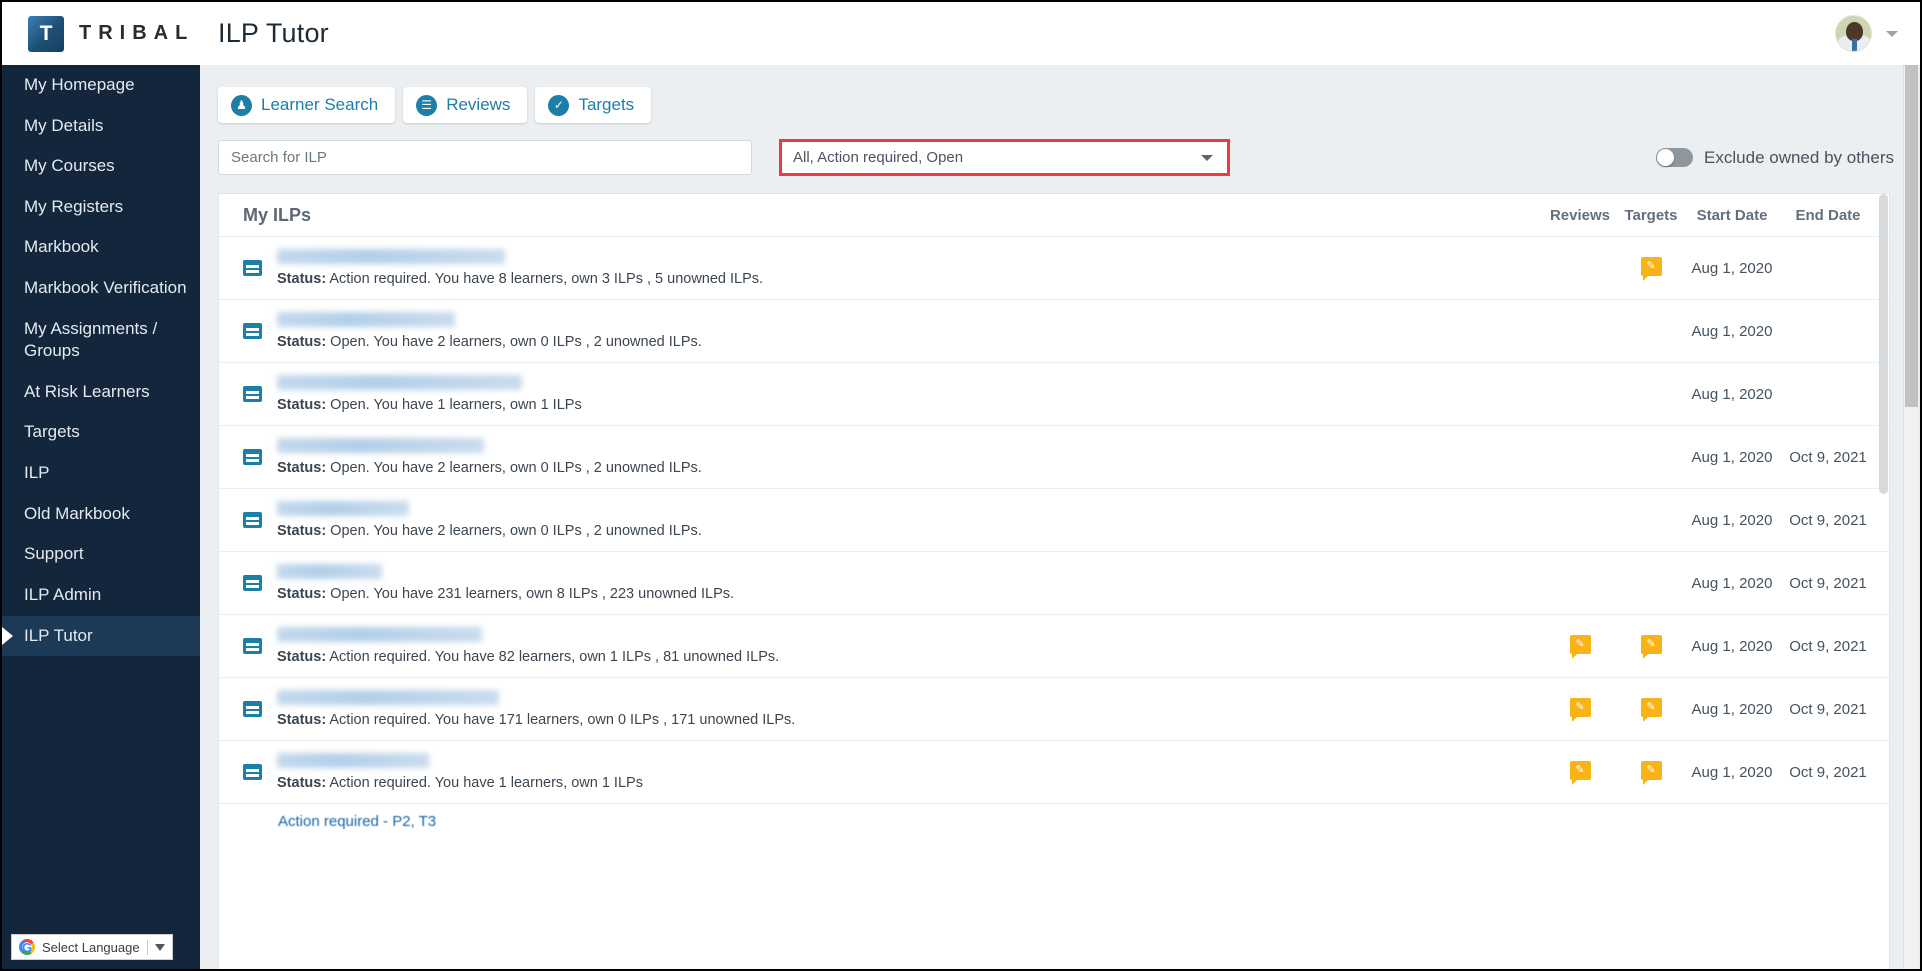  I want to click on sidebar-item-ilp: ILP, so click(101, 473).